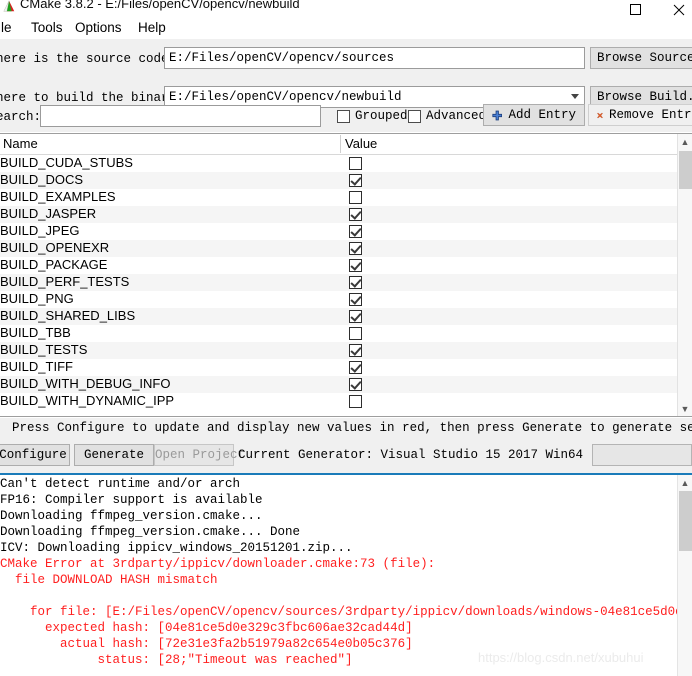 This screenshot has width=692, height=676. I want to click on scroll-up-icon: ▲, so click(685, 141).